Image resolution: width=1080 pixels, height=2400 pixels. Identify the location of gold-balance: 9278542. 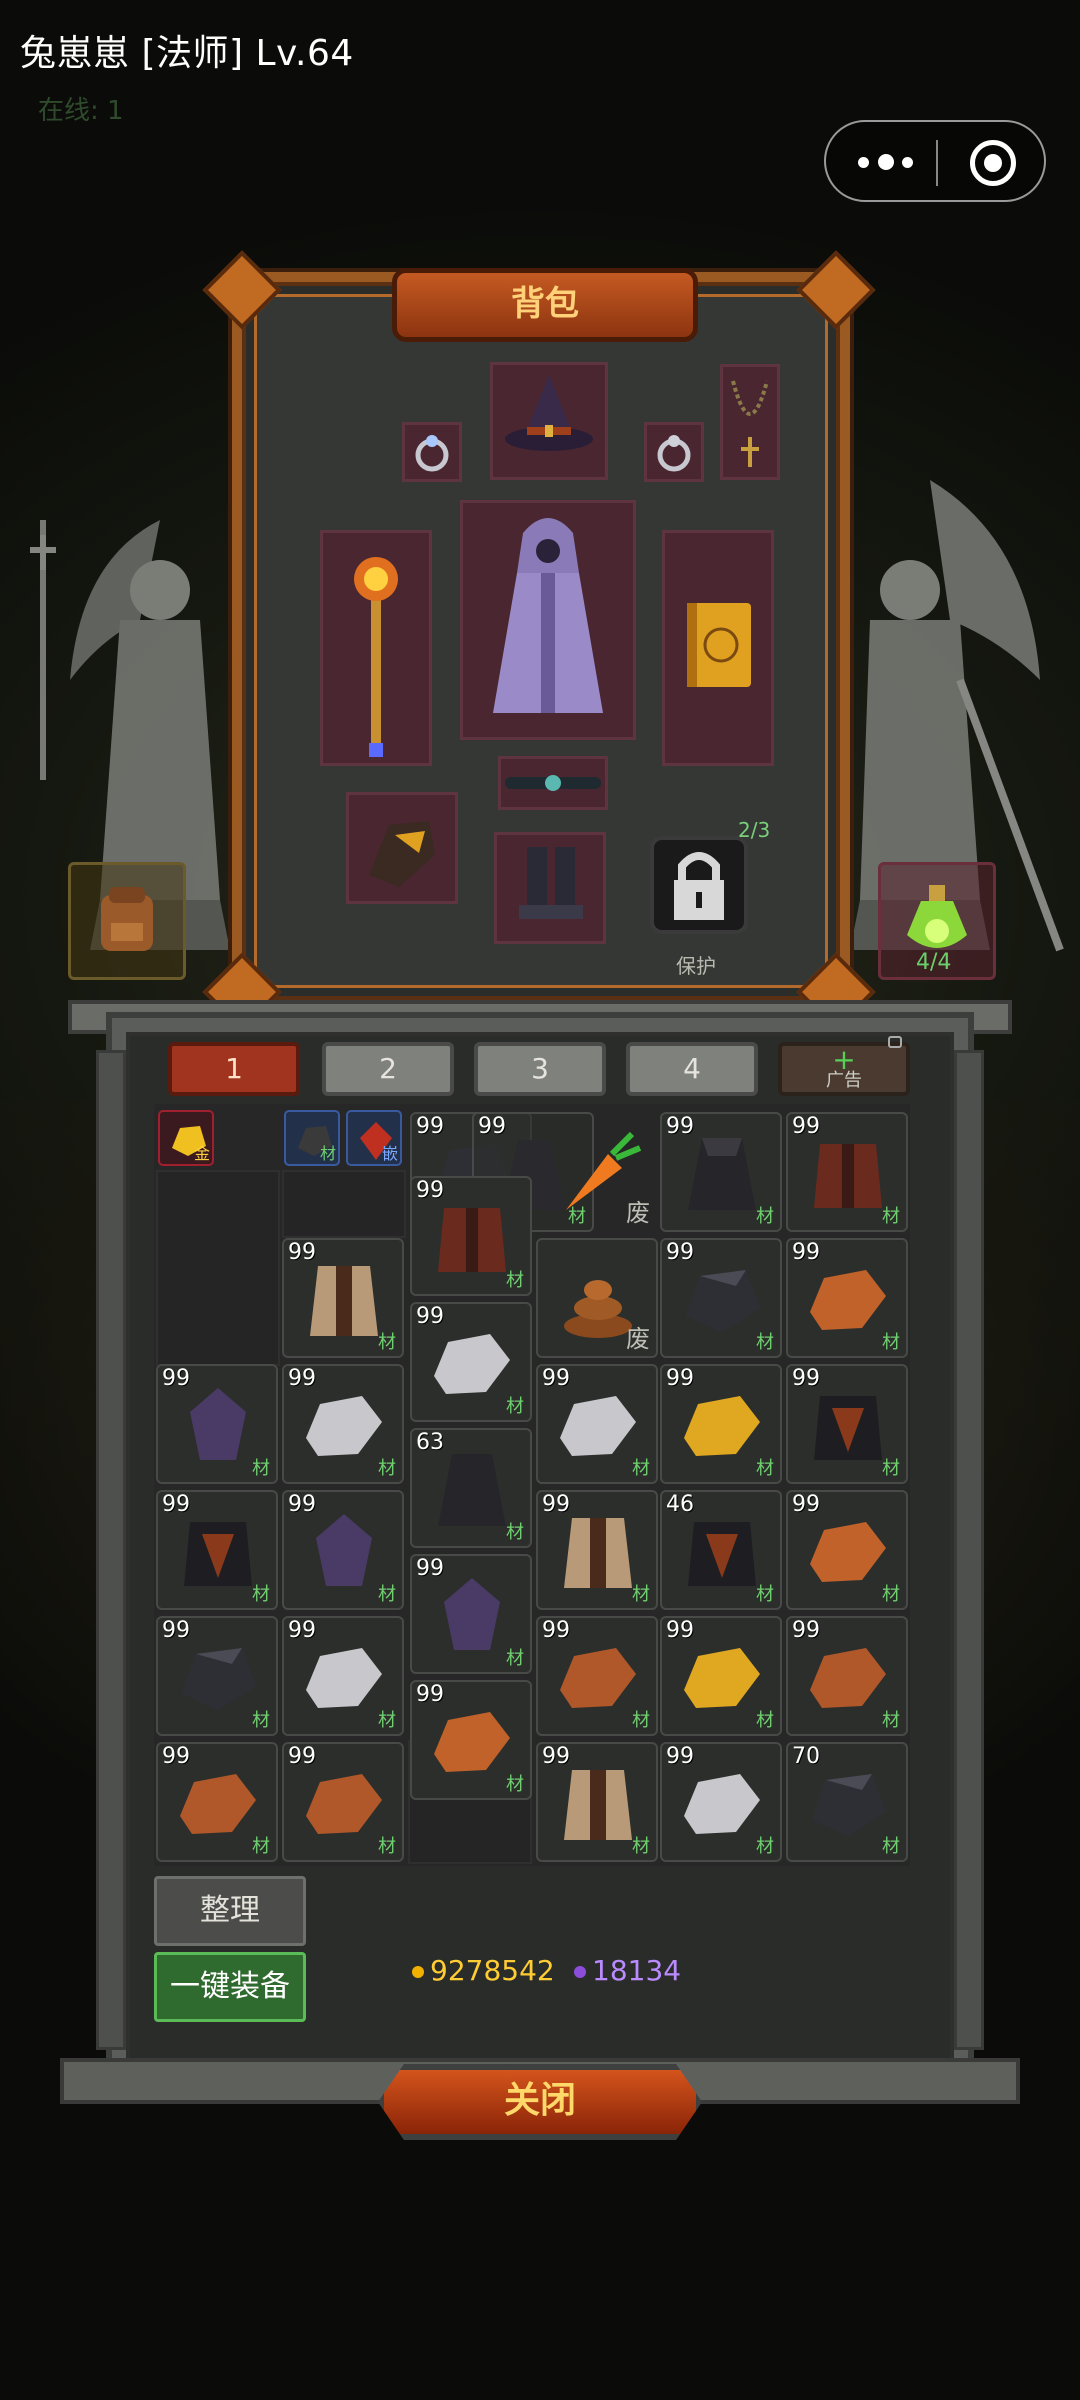
(483, 1970).